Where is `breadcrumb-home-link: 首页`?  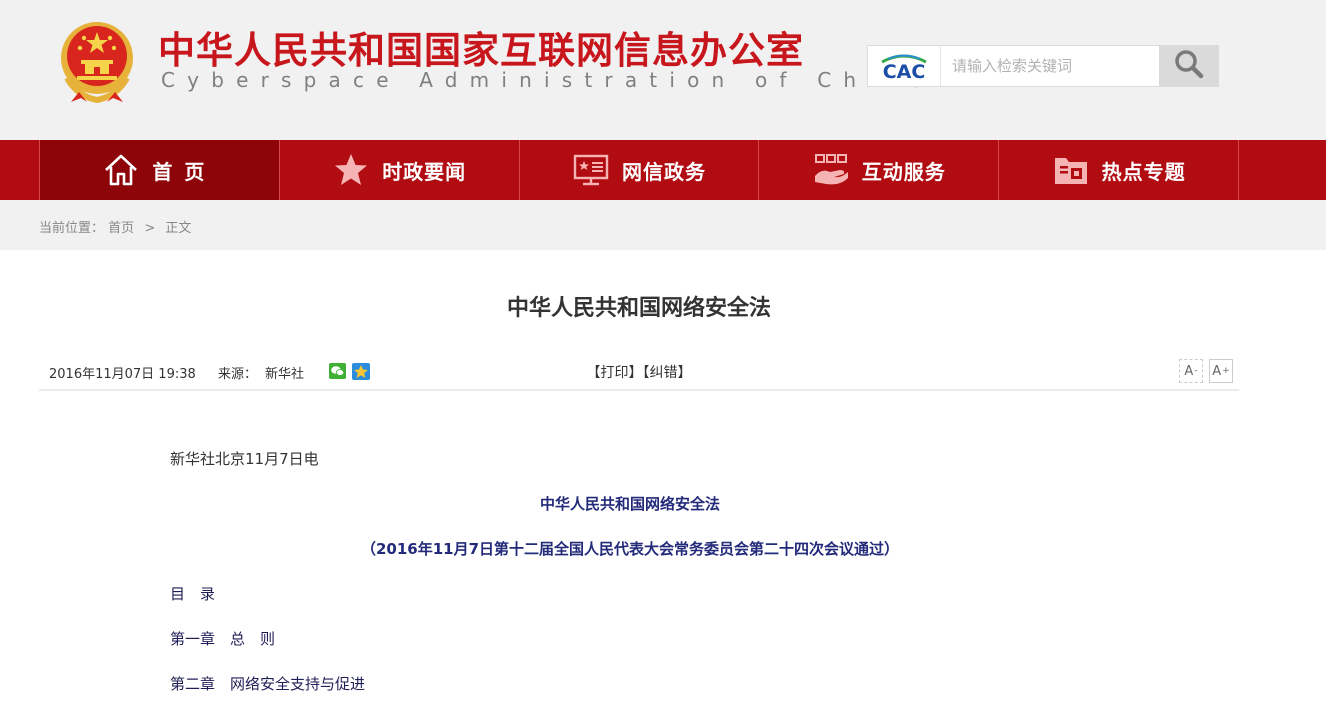
breadcrumb-home-link: 首页 is located at coordinates (121, 228).